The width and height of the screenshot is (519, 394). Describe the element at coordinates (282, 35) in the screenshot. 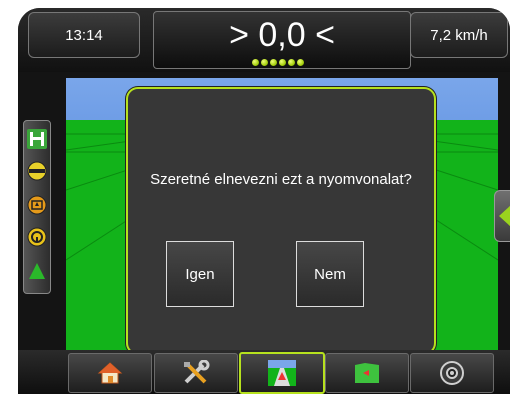

I see `cross-track-value: > 0,0 <` at that location.